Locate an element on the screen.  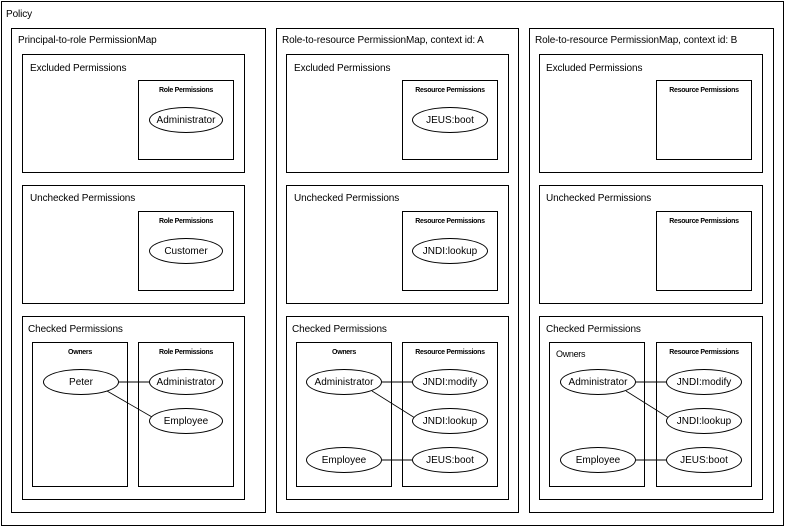
permission-node: Employee is located at coordinates (186, 421).